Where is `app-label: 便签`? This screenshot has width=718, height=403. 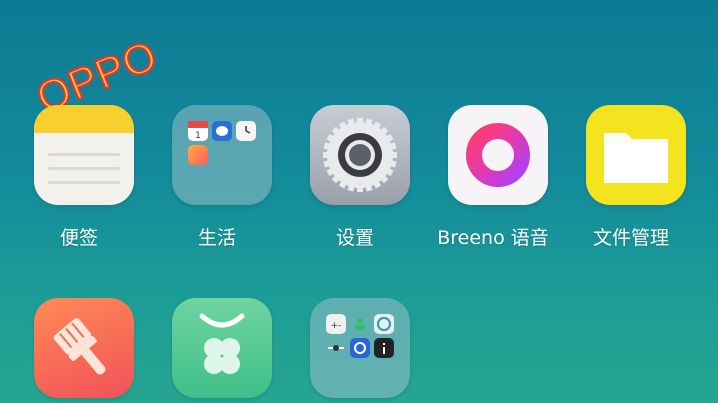
app-label: 便签 is located at coordinates (78, 238).